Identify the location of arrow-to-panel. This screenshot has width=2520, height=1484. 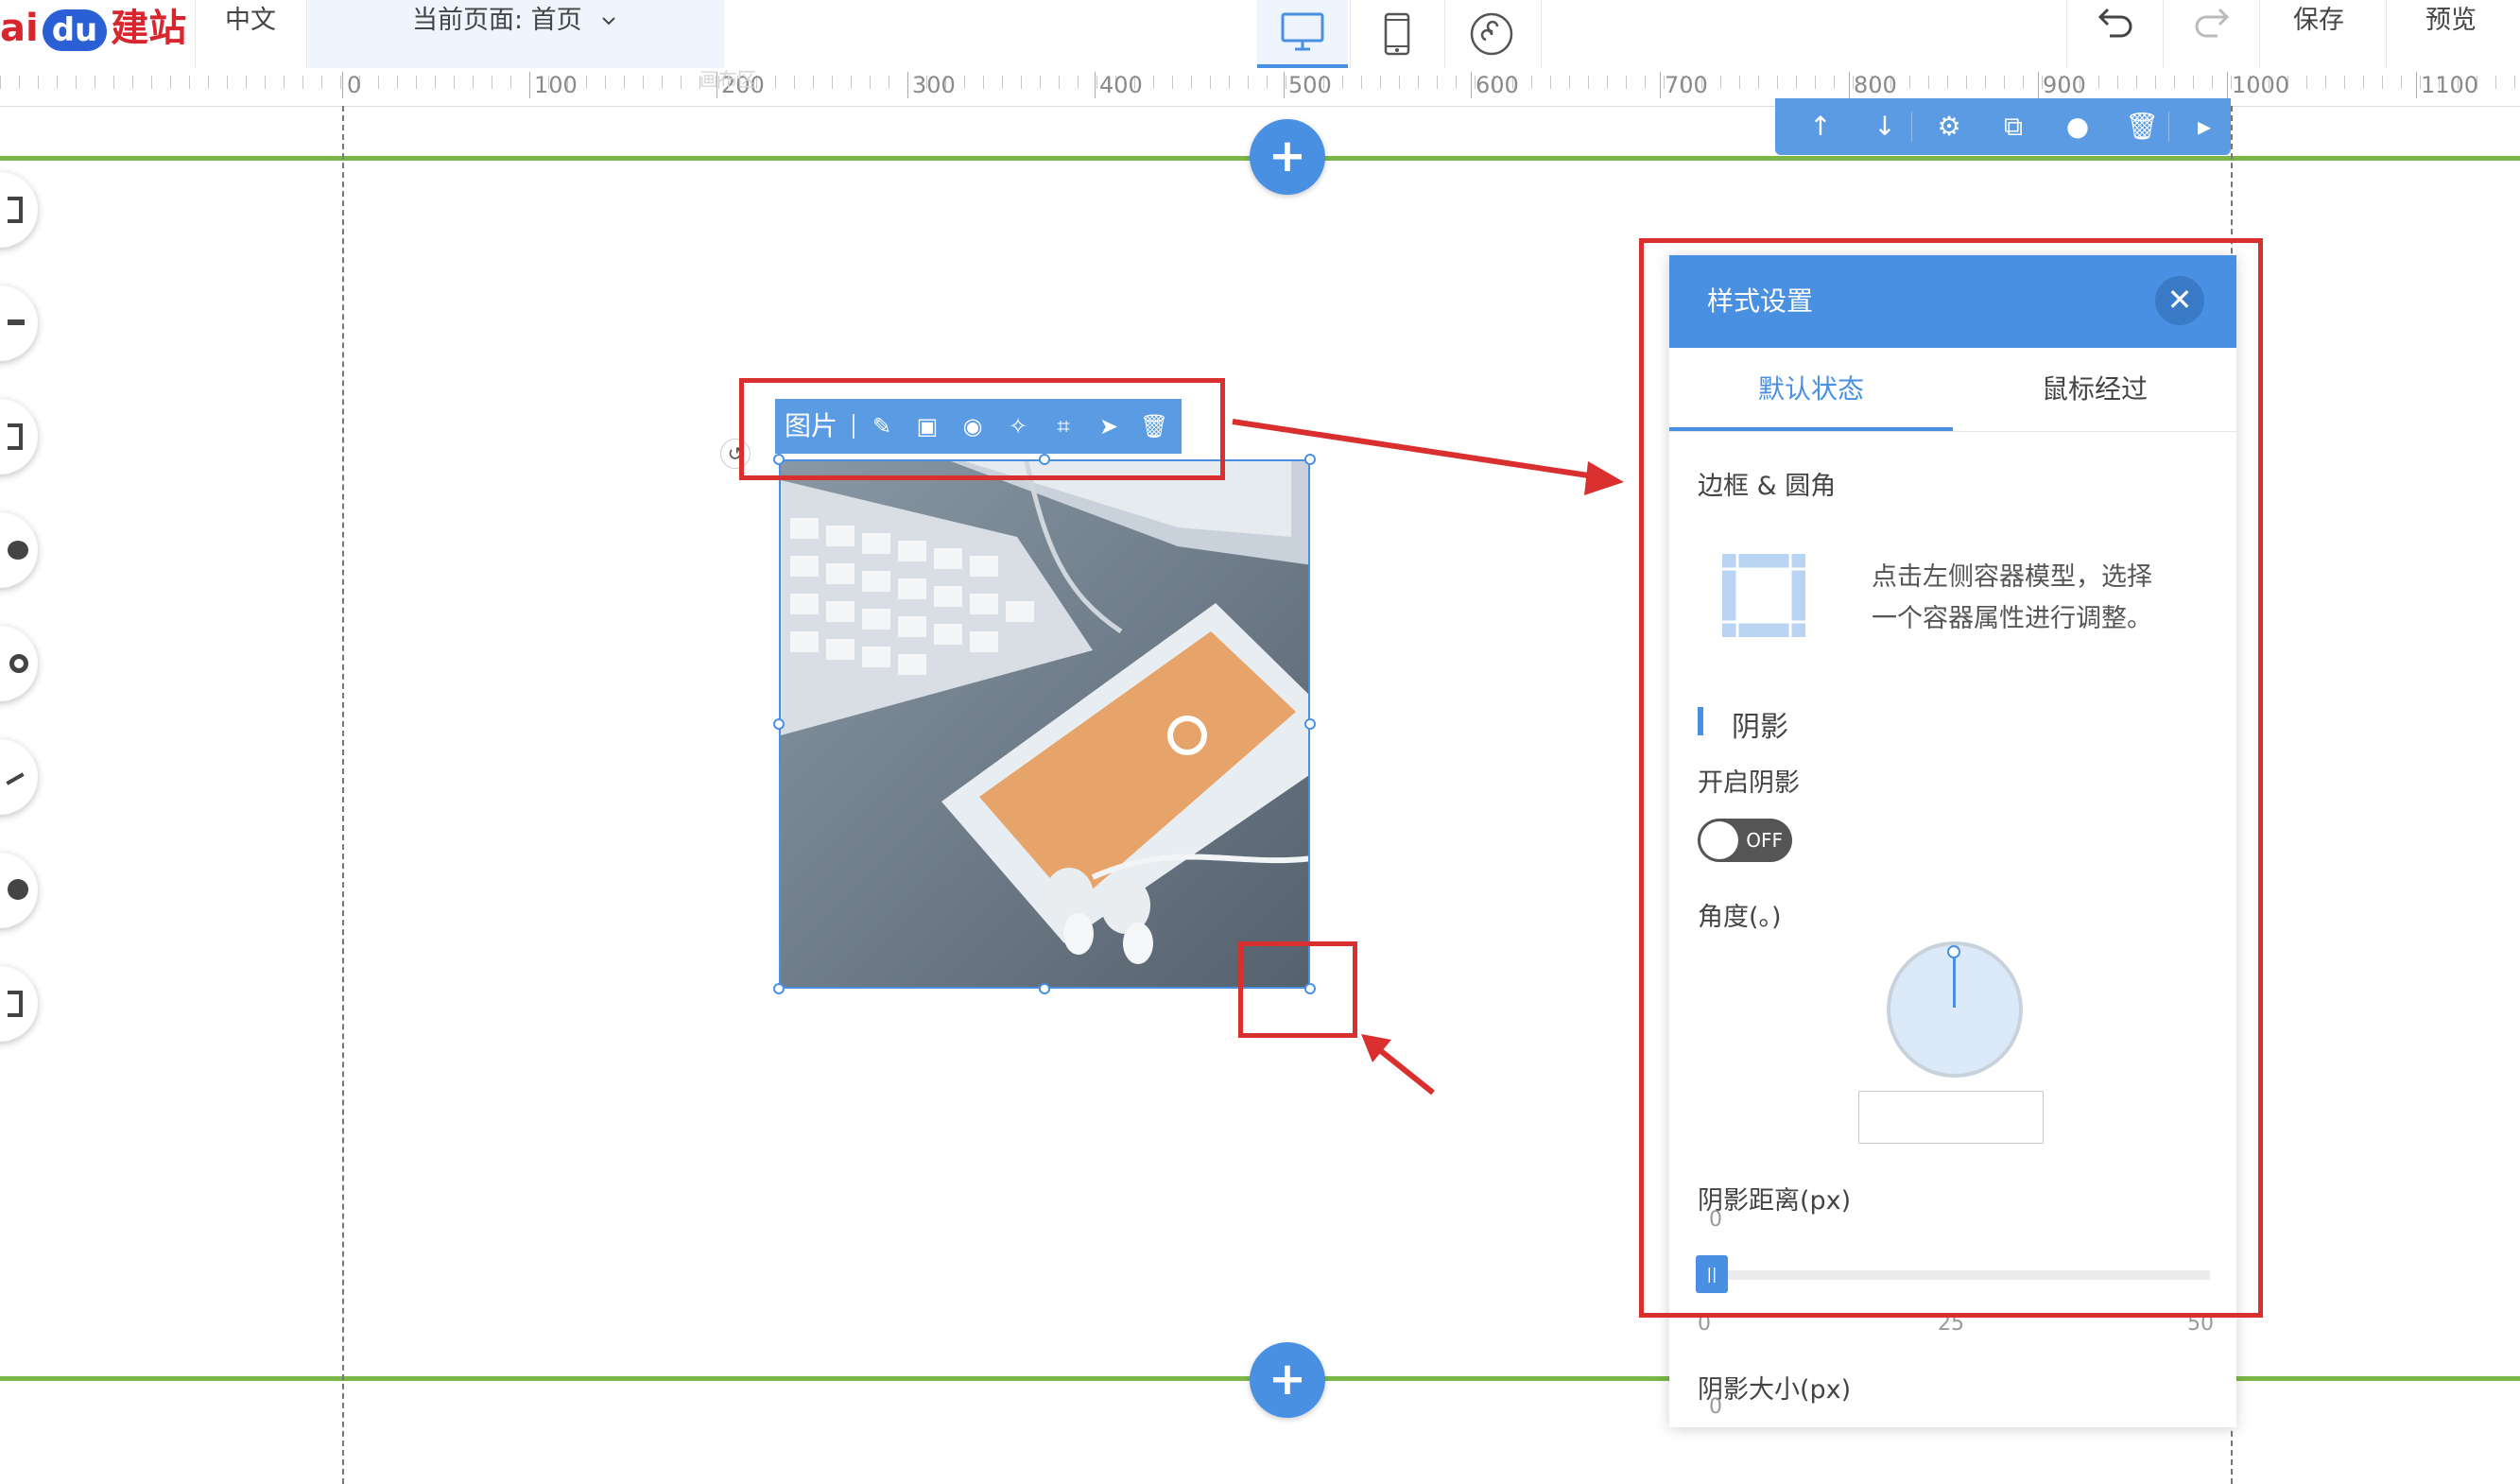
(1428, 457).